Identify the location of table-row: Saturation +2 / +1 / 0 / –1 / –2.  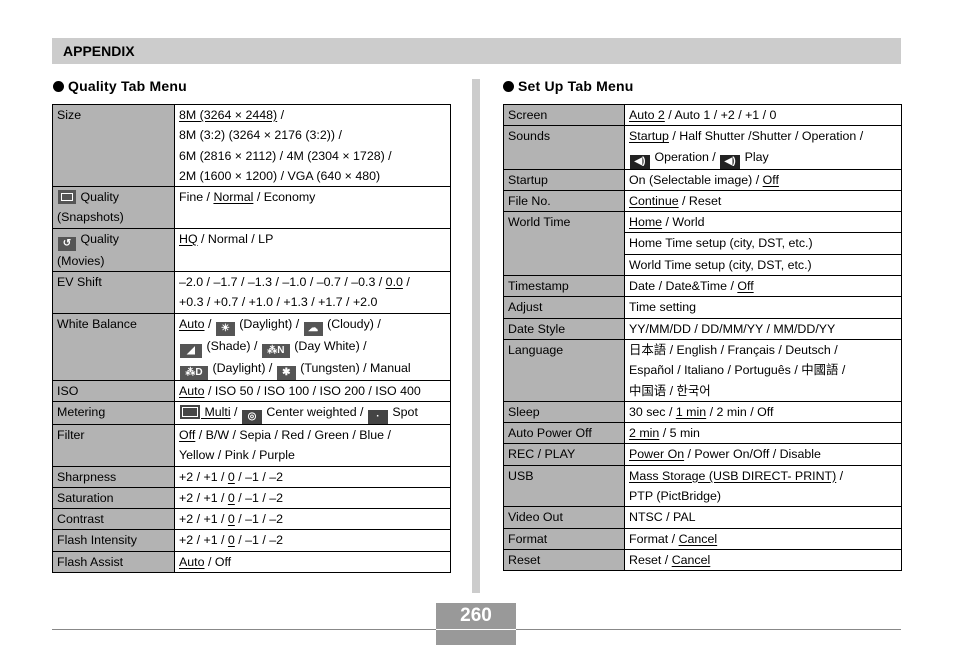
(251, 498).